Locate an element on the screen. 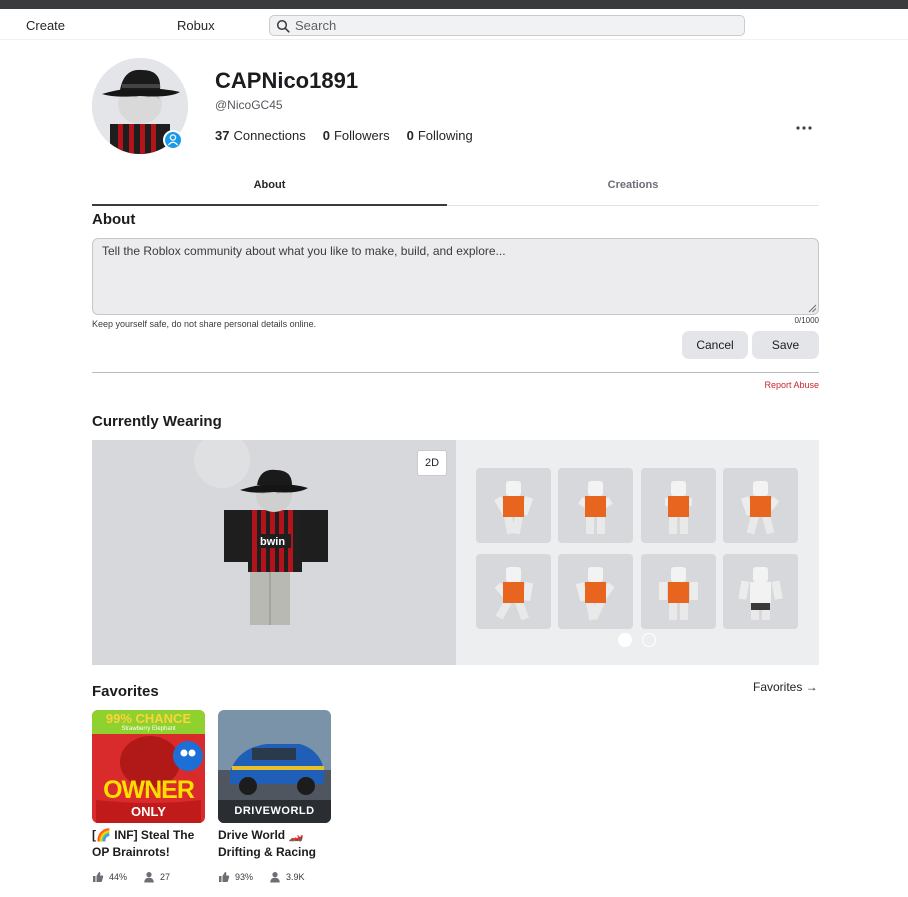  game-stats: 44% 27 is located at coordinates (148, 877).